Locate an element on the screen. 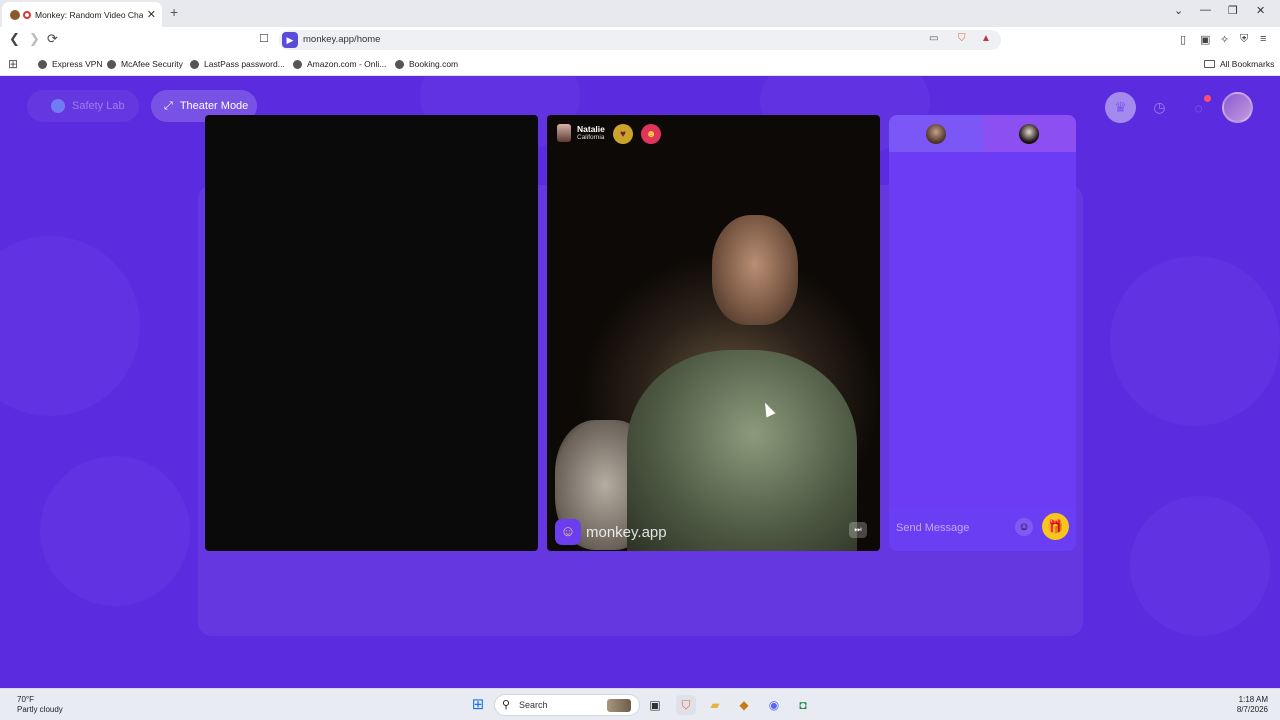 This screenshot has height=720, width=1280. clock-time: 1:18 AM is located at coordinates (1253, 699).